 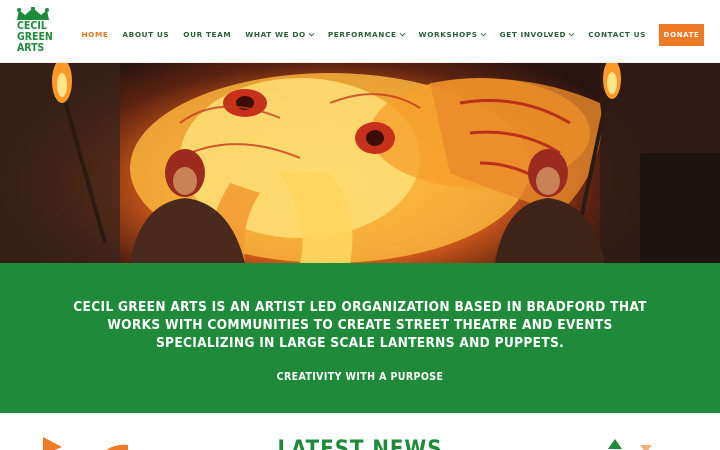 I want to click on nav-label: ABOUT US, so click(x=146, y=34).